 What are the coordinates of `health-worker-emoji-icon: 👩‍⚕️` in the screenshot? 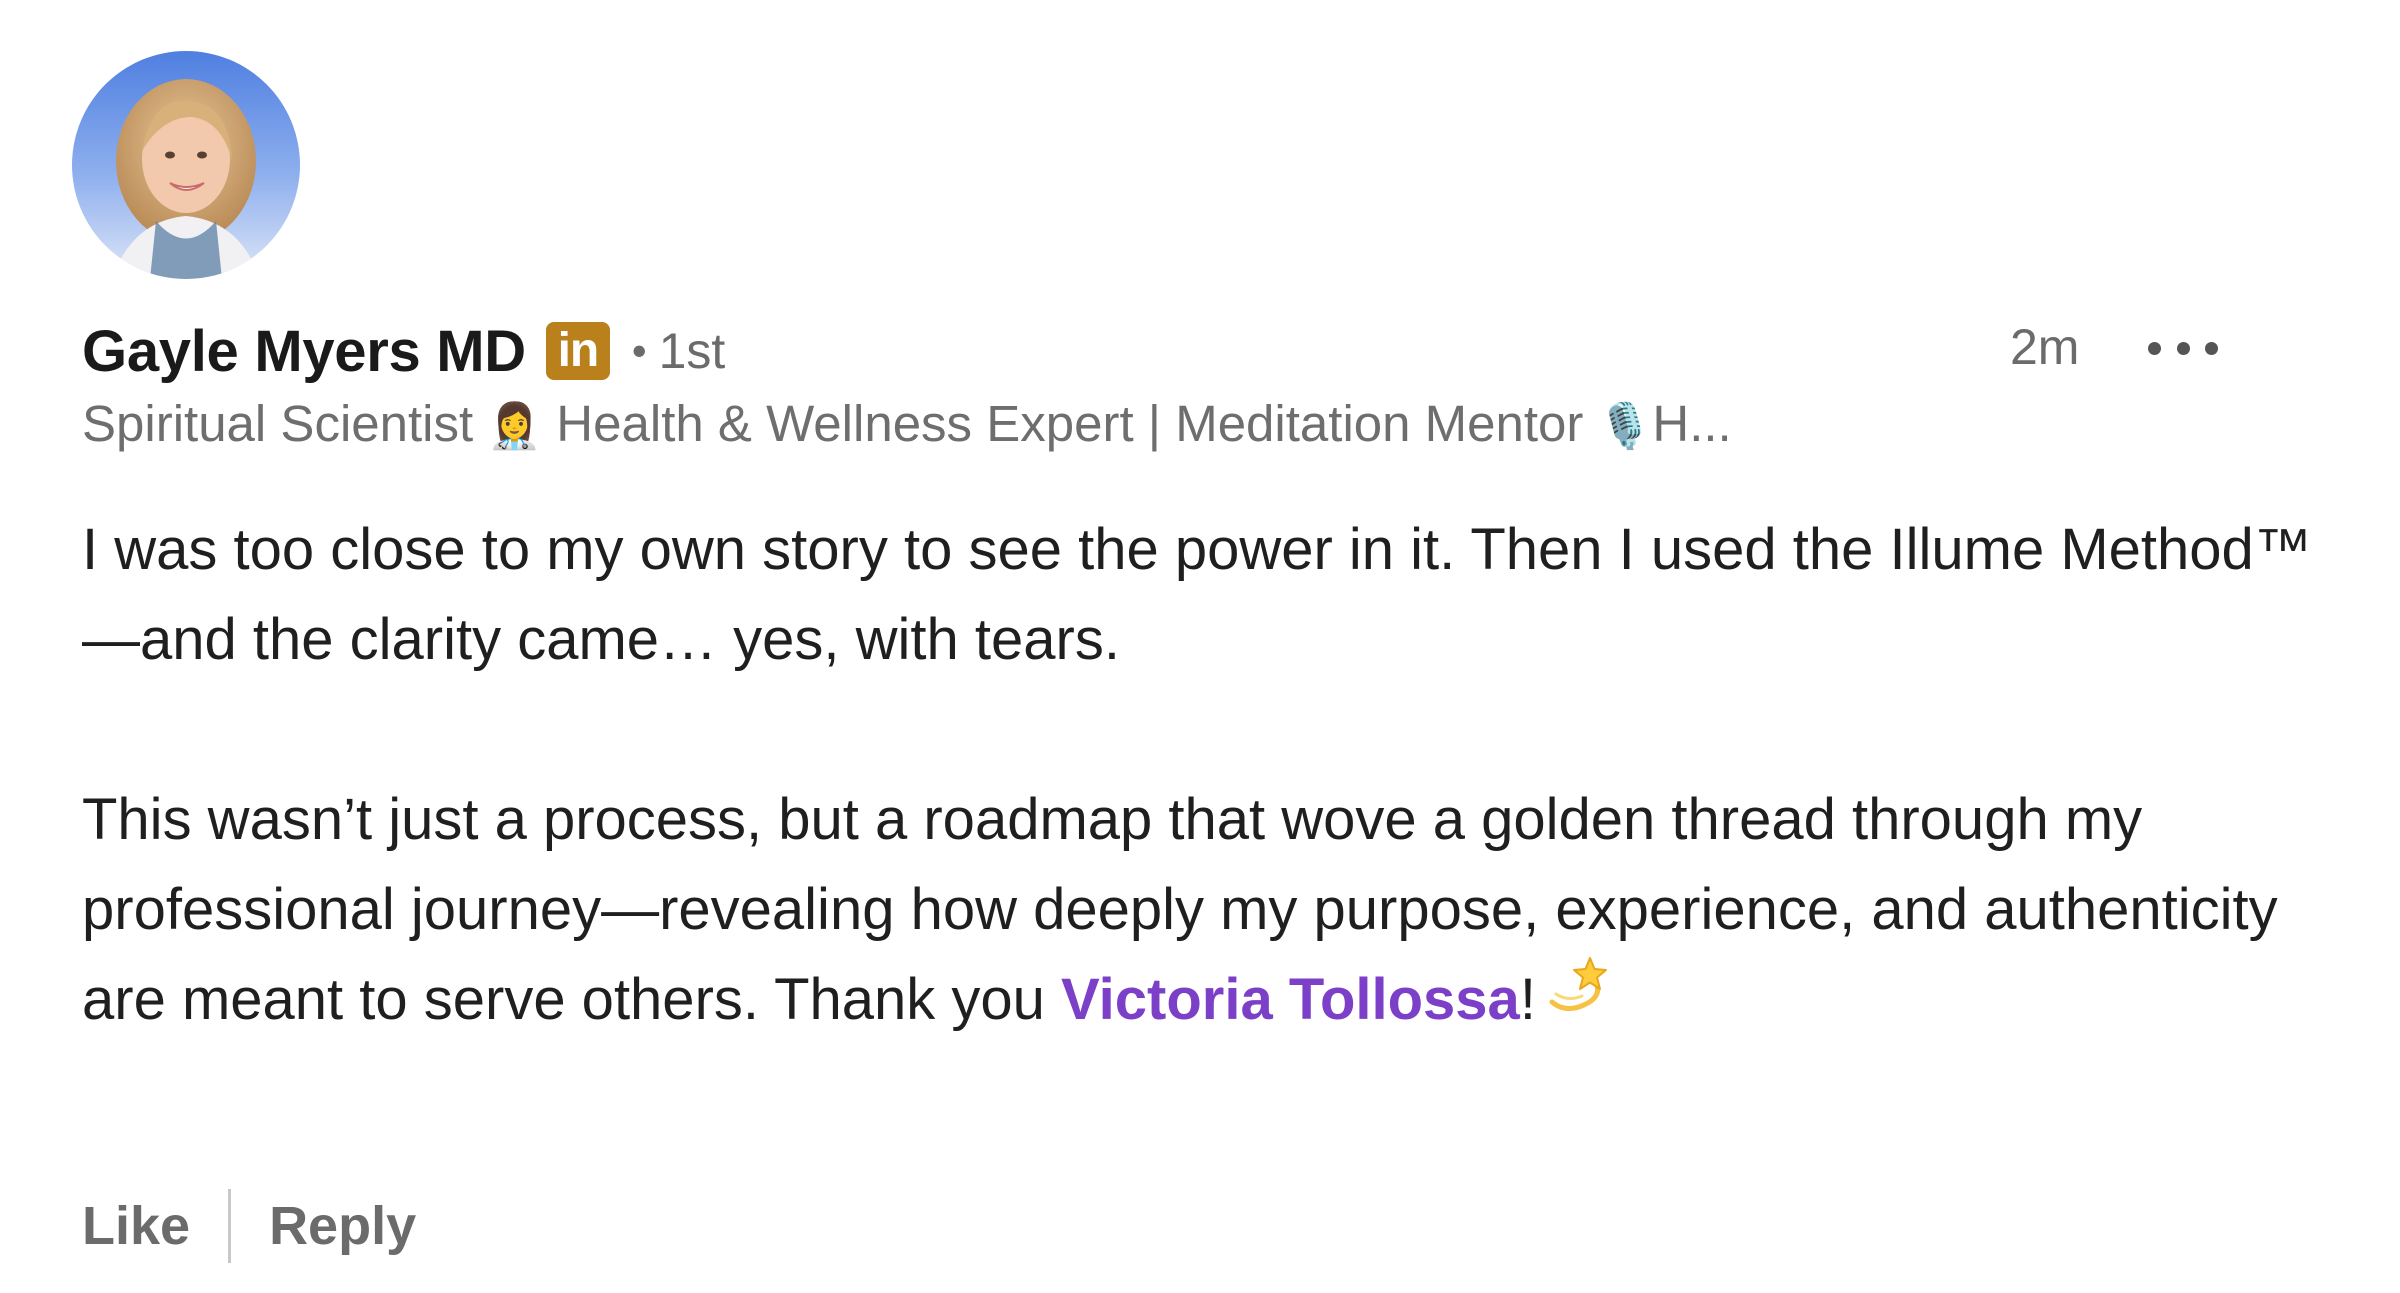 It's located at (515, 426).